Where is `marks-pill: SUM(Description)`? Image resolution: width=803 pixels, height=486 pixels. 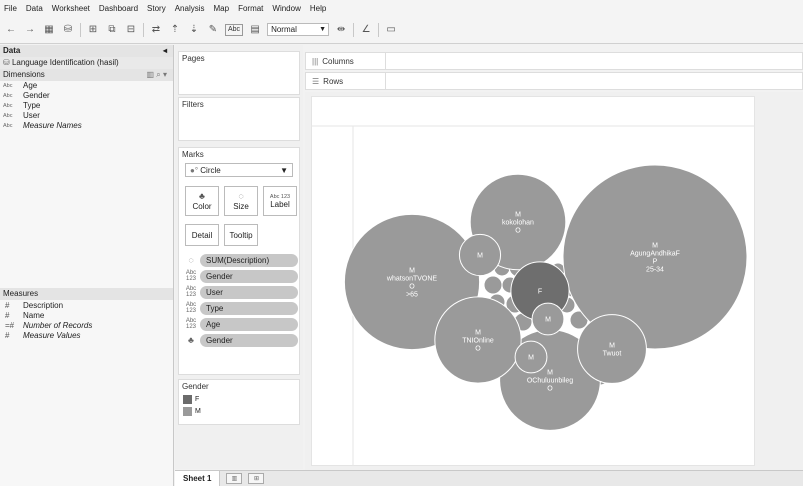 marks-pill: SUM(Description) is located at coordinates (249, 260).